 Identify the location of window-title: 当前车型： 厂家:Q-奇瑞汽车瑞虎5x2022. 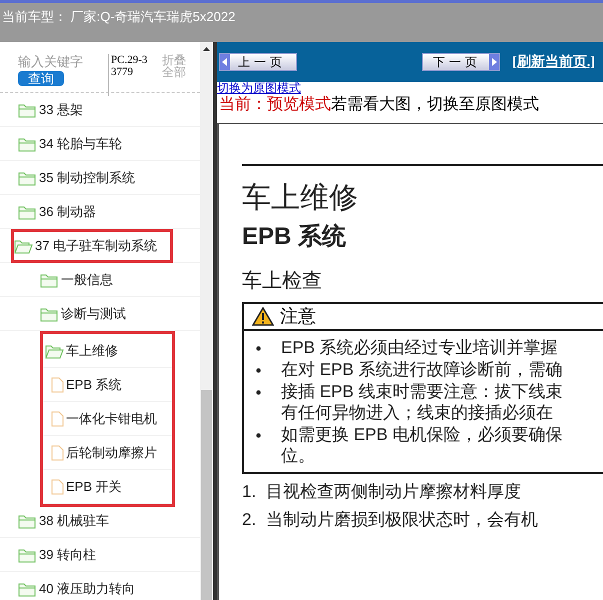
(119, 16).